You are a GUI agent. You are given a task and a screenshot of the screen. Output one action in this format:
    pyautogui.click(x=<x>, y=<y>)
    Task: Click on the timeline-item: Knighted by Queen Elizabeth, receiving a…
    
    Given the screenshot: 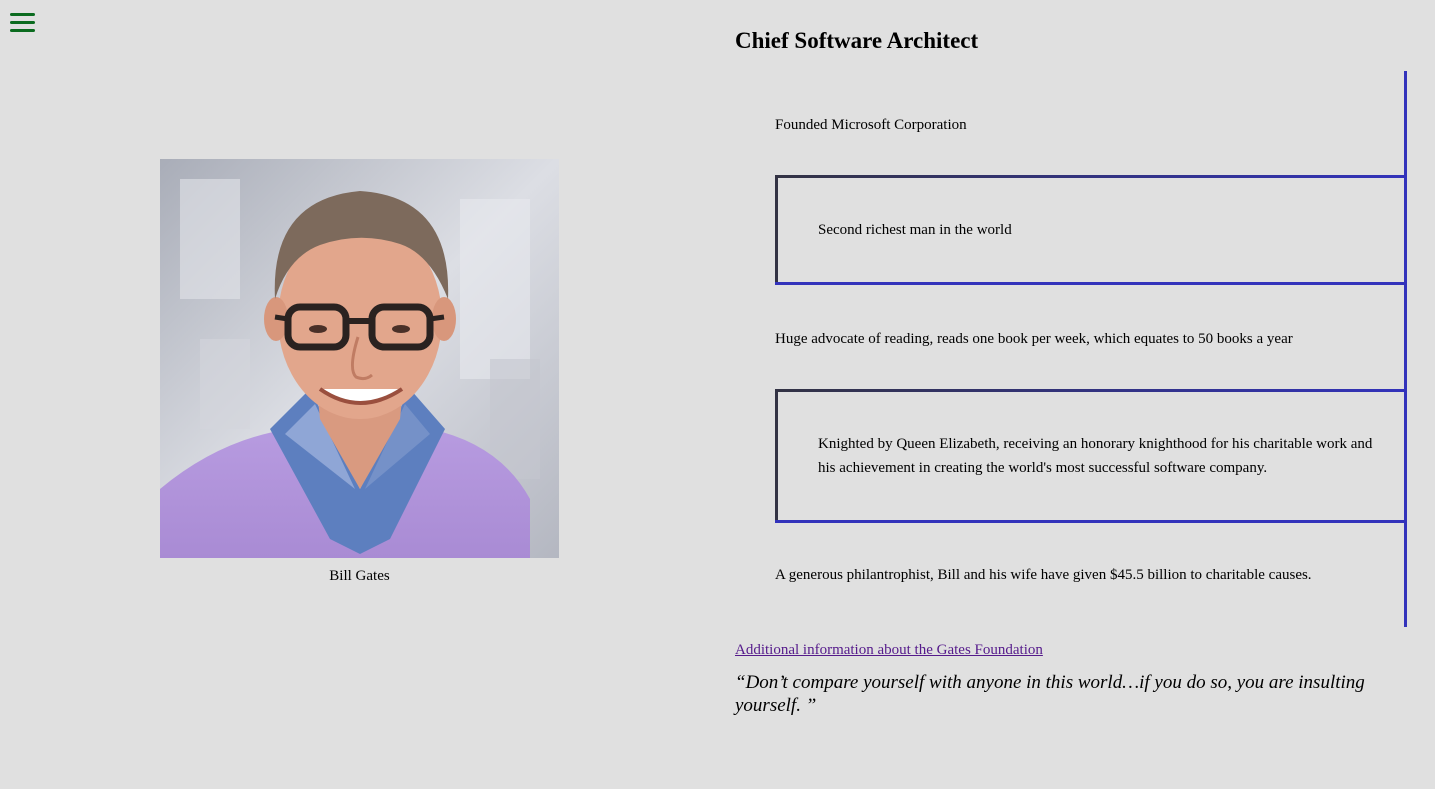 What is the action you would take?
    pyautogui.click(x=1091, y=456)
    